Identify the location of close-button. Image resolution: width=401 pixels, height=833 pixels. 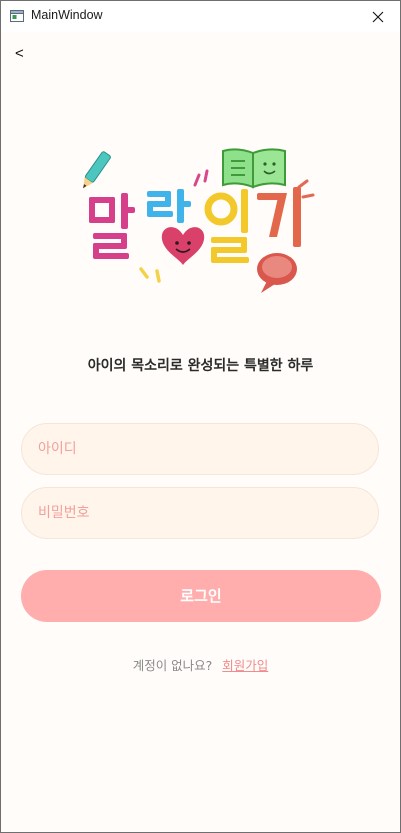
(378, 16).